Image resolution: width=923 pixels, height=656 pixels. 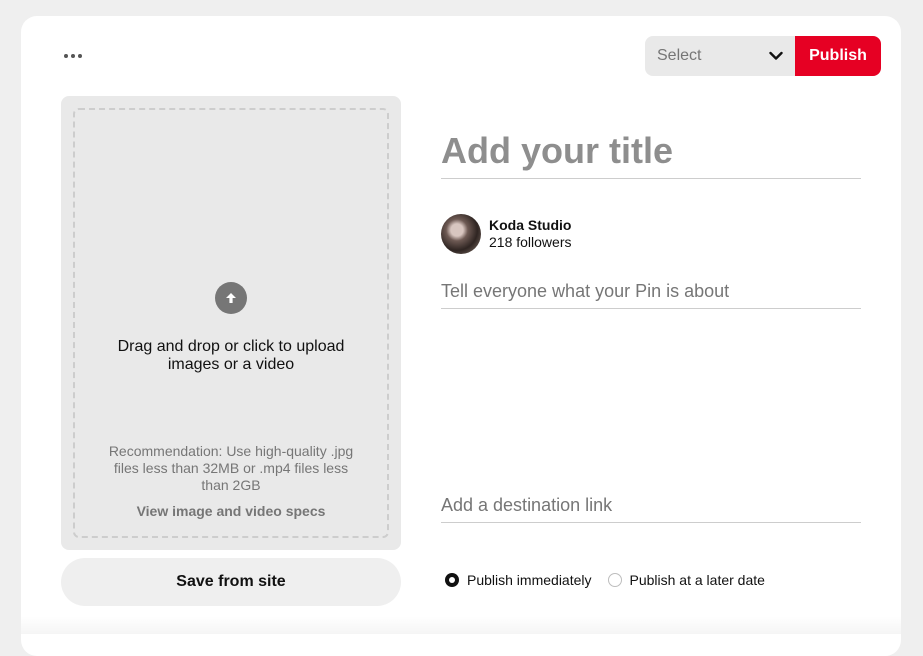 I want to click on board-select: Select, so click(x=720, y=56).